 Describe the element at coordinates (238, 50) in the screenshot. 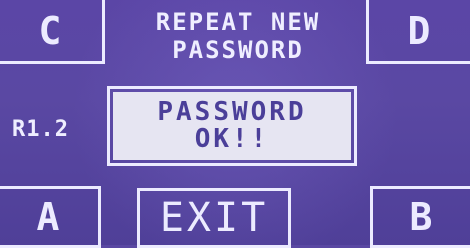

I see `title-line-2: PASSWORD` at that location.